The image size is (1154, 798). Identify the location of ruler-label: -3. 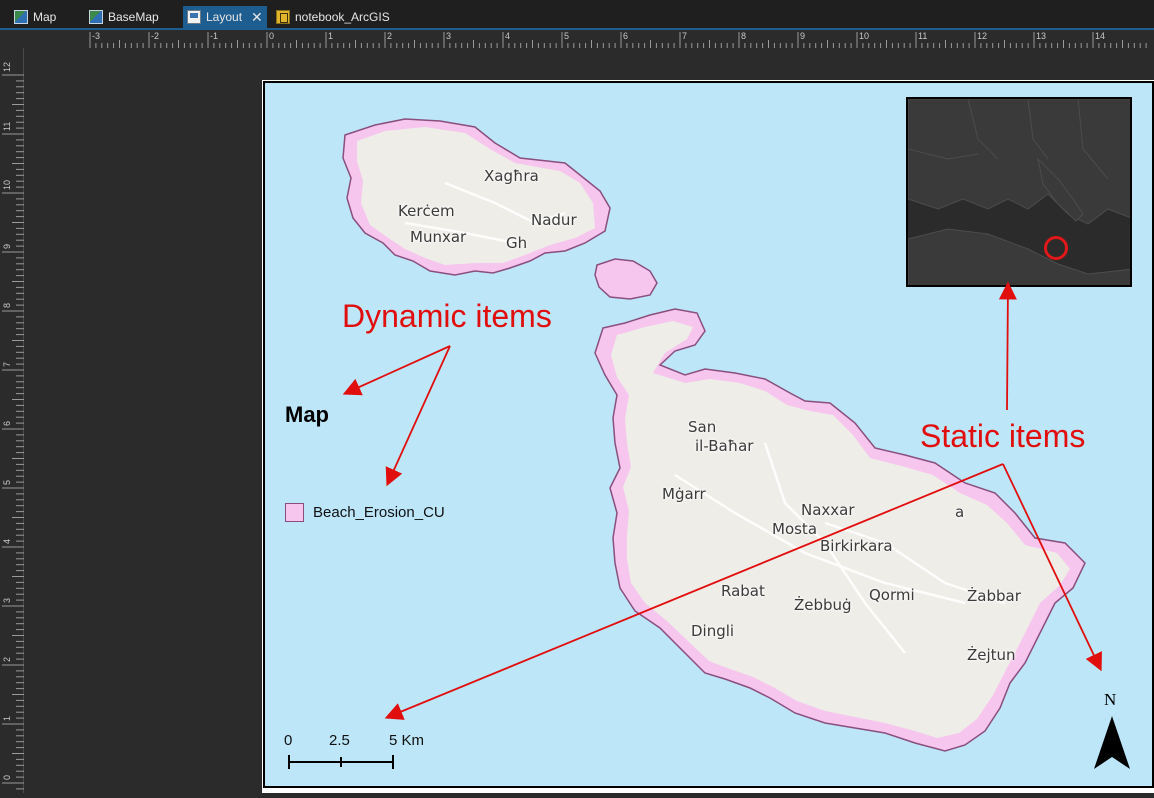
(96, 36).